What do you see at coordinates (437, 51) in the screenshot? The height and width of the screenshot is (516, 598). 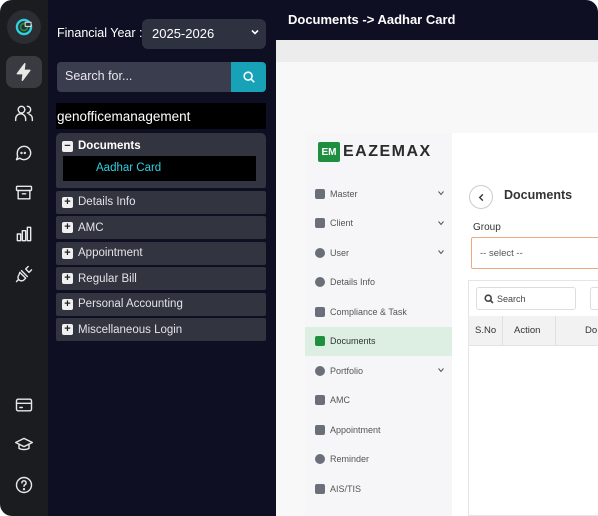 I see `content-top-strip` at bounding box center [437, 51].